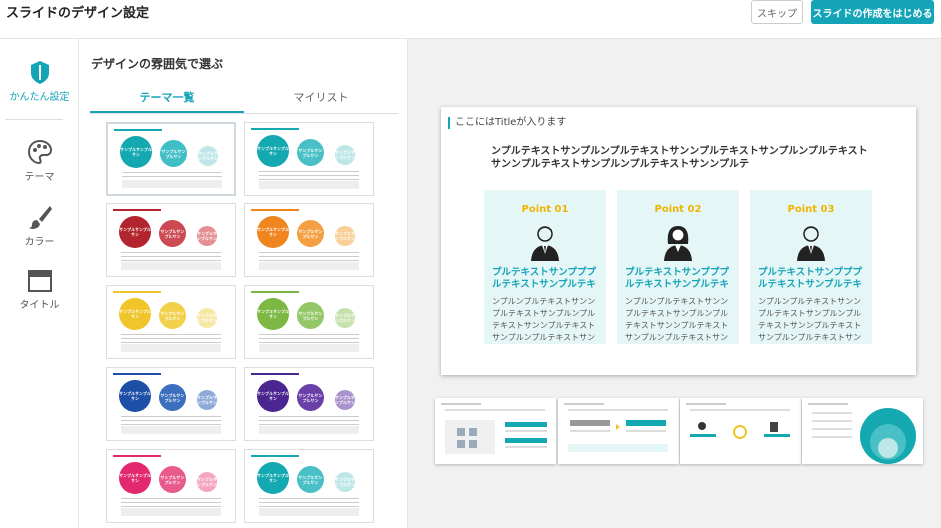 The width and height of the screenshot is (941, 528). Describe the element at coordinates (39, 152) in the screenshot. I see `palette-icon` at that location.